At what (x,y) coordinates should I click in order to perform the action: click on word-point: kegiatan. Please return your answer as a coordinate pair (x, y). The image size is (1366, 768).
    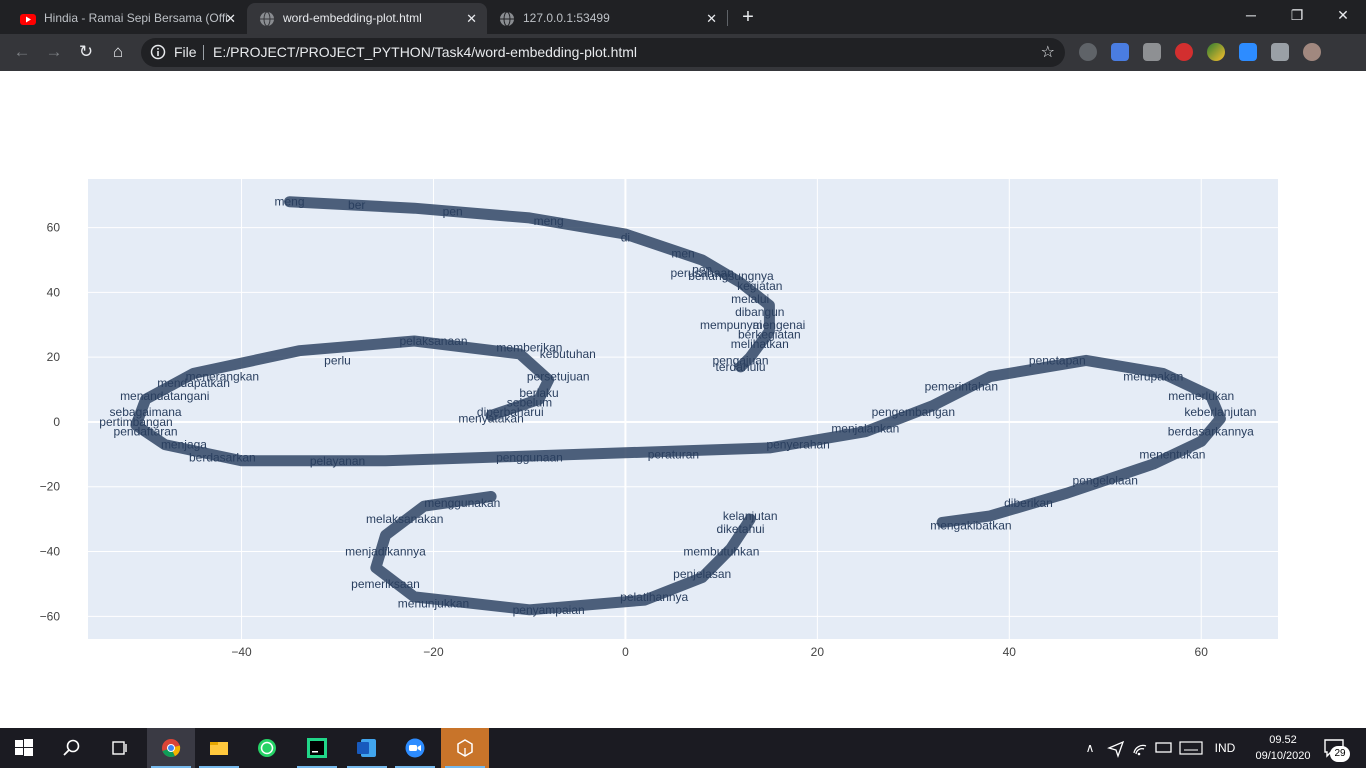
    Looking at the image, I should click on (759, 286).